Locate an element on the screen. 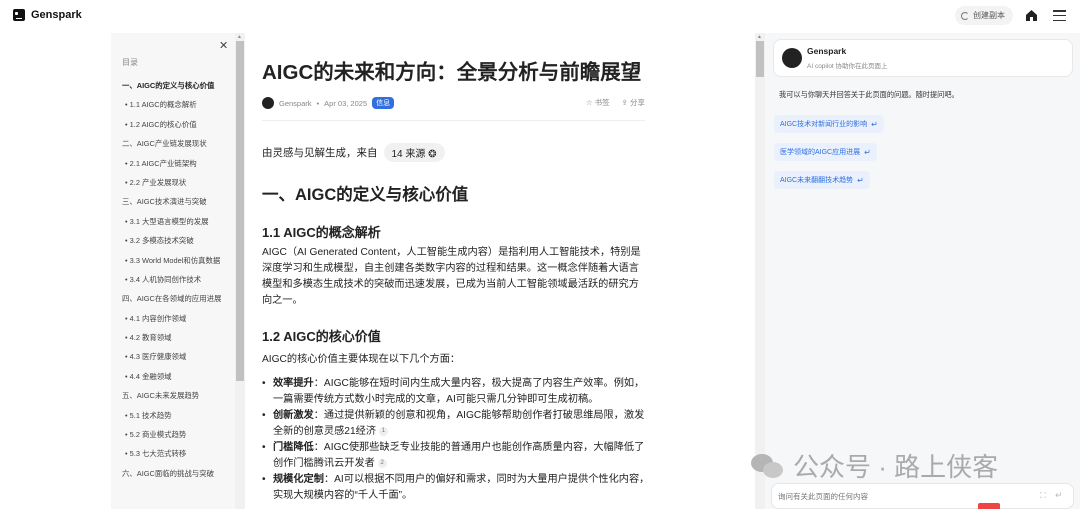  article-scrollbar-thumb is located at coordinates (760, 59).